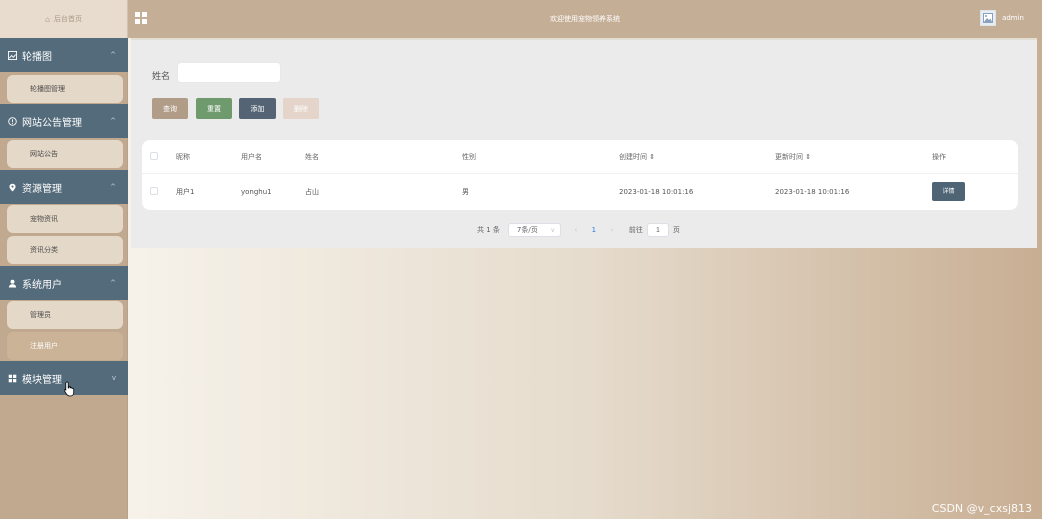 The image size is (1042, 519). Describe the element at coordinates (40, 315) in the screenshot. I see `sidebar-item-label: 管理员` at that location.